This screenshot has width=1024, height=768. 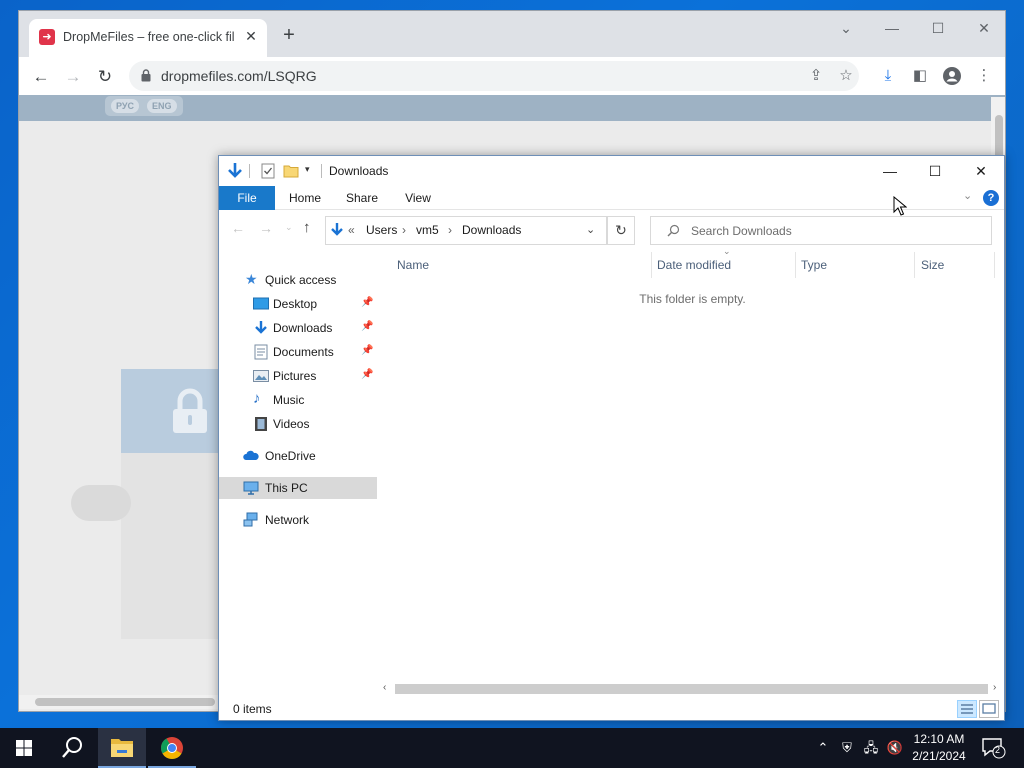 I want to click on browser-maximize-button: ☐, so click(x=938, y=28).